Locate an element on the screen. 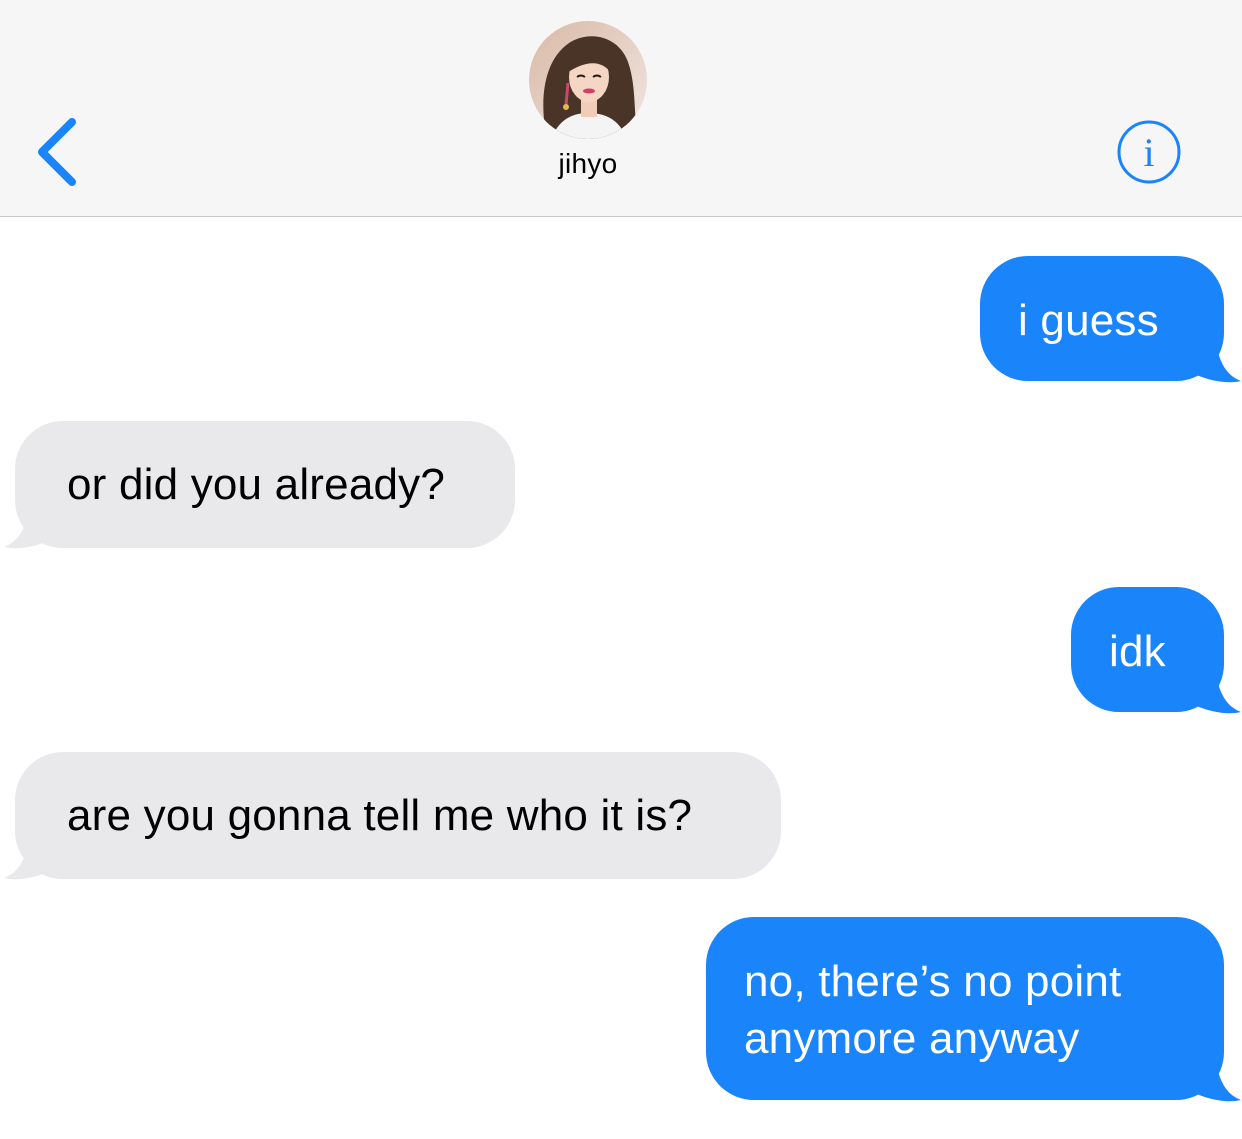 The image size is (1242, 1139). message-bubble-received: or did you already? is located at coordinates (265, 484).